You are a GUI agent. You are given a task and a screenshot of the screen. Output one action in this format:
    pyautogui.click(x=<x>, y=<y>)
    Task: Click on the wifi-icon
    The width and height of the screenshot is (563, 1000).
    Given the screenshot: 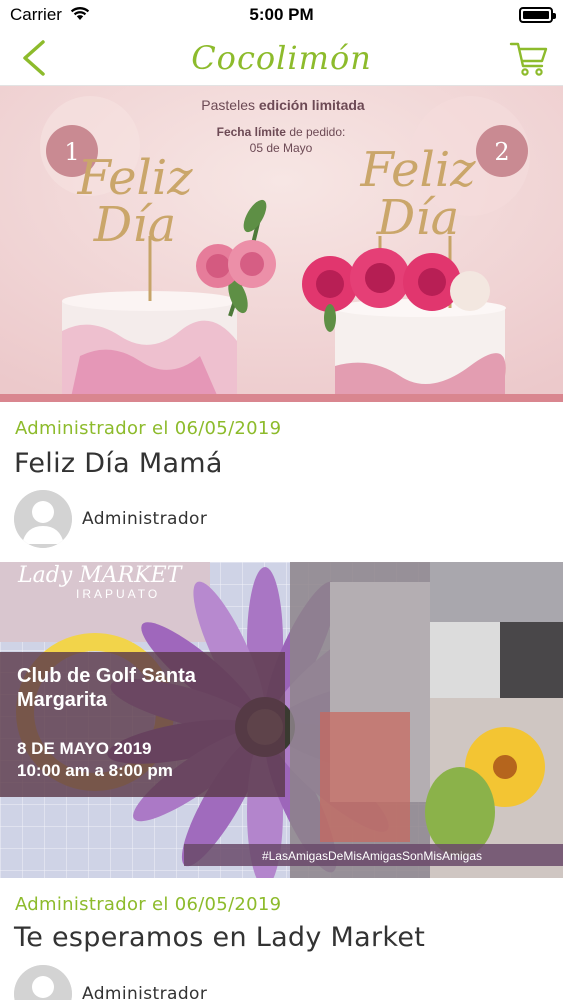 What is the action you would take?
    pyautogui.click(x=80, y=15)
    